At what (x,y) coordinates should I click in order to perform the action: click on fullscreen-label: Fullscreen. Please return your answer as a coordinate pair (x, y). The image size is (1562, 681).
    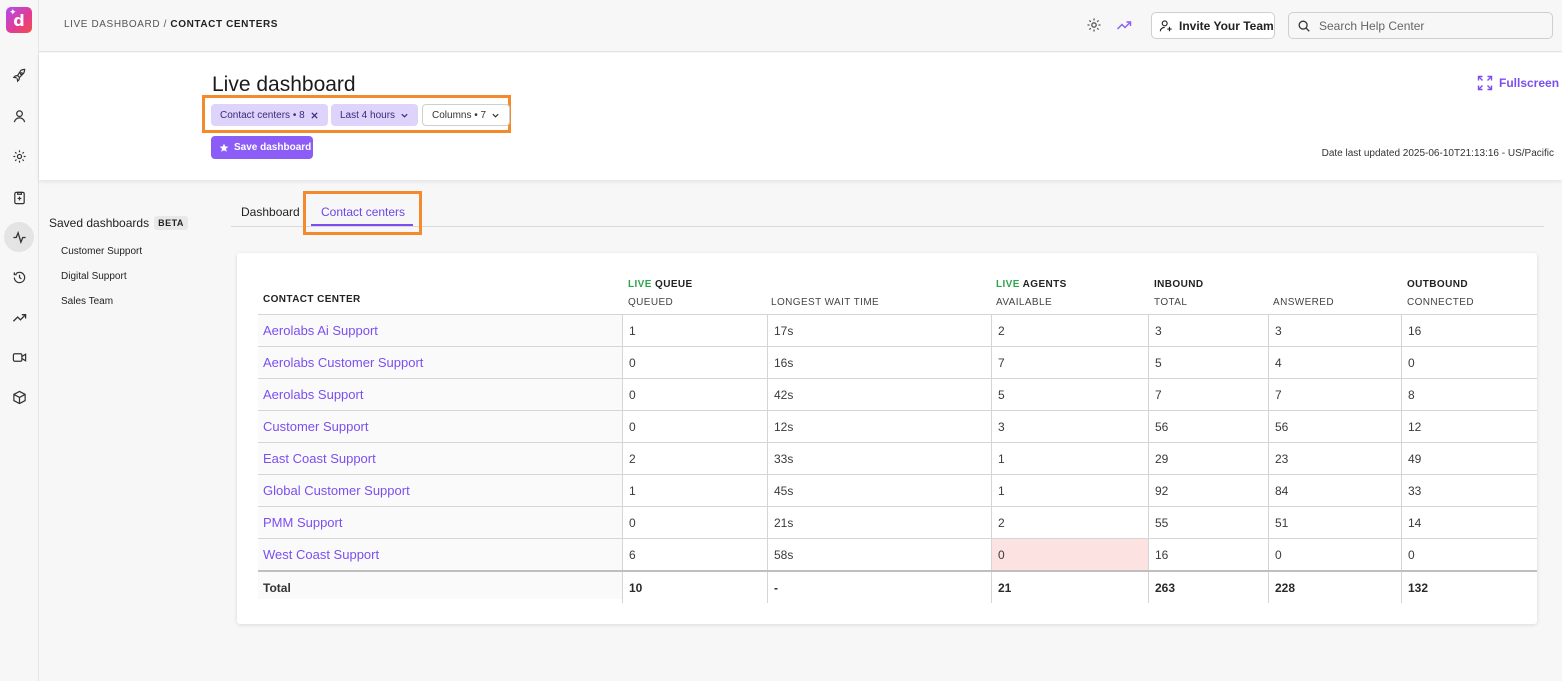
    Looking at the image, I should click on (1529, 83).